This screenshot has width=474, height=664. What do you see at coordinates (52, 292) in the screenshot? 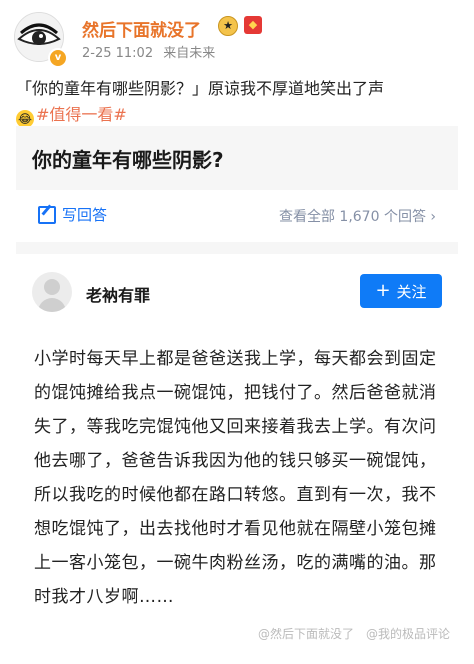
I see `answerer-avatar` at bounding box center [52, 292].